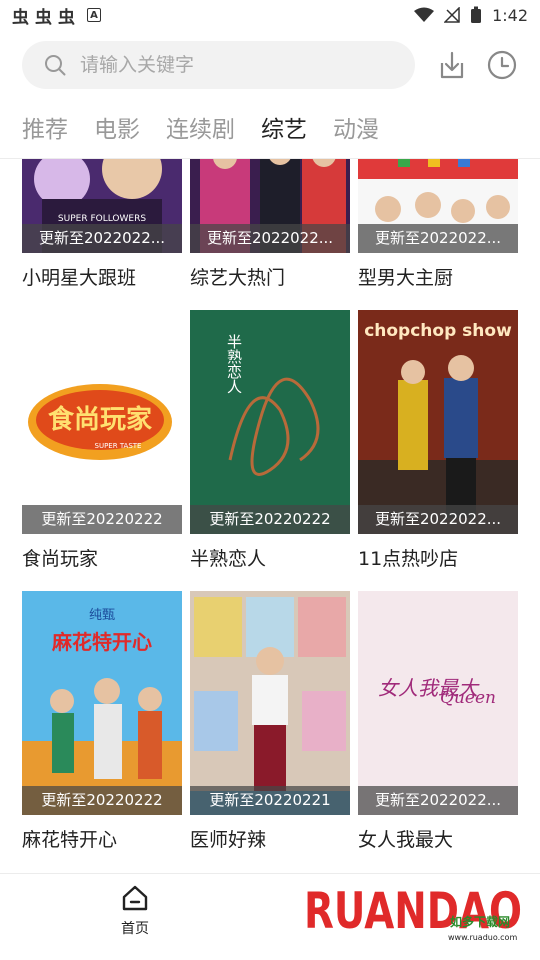  I want to click on show-title: 综艺大热门, so click(238, 278).